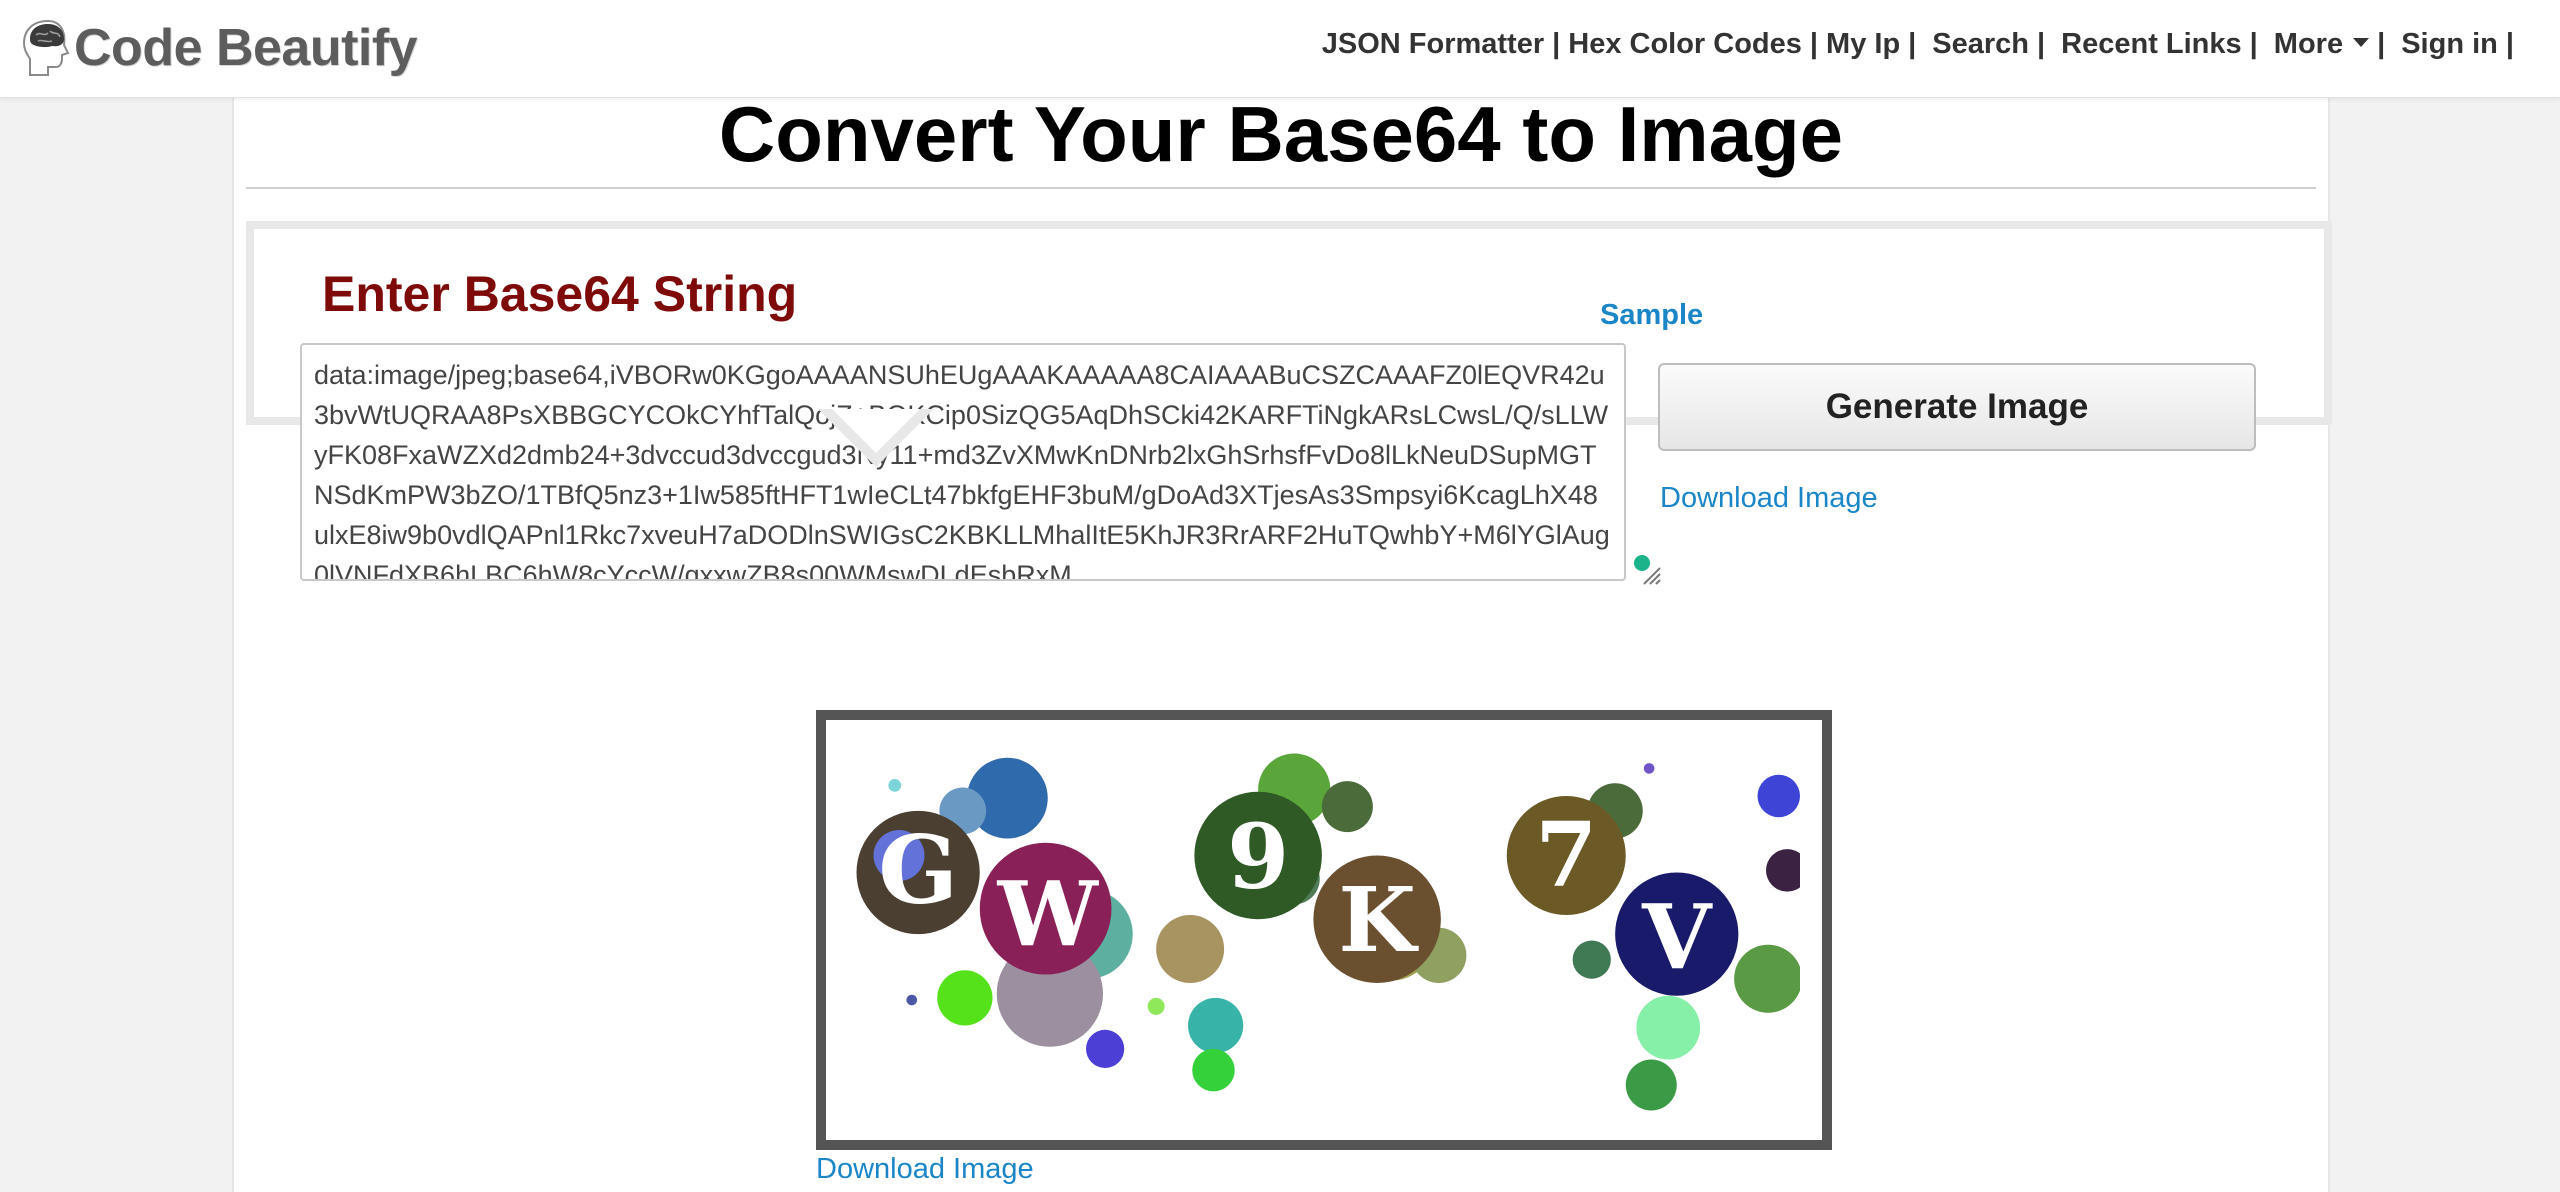 This screenshot has width=2560, height=1192. I want to click on site-logo: Code Beautify, so click(218, 48).